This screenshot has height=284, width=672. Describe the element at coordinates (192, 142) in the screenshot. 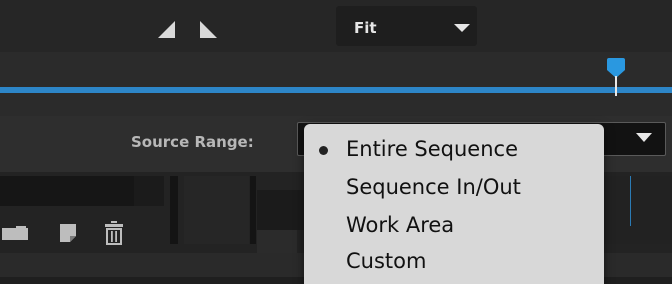

I see `source-range-label: Source Range:` at that location.